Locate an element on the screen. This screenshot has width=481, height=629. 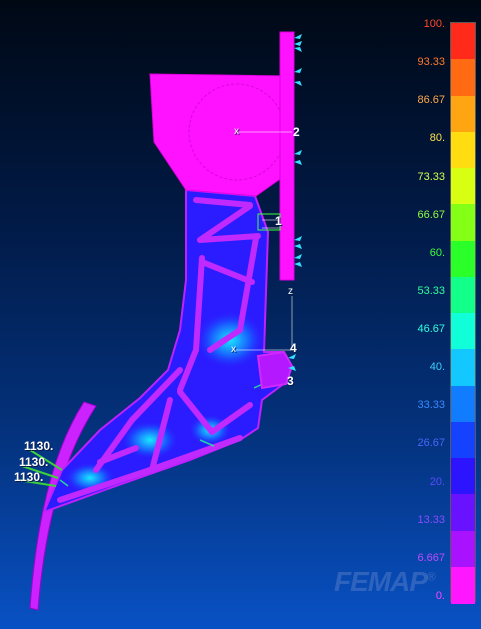
legend-value-label: 6.667 is located at coordinates (431, 557).